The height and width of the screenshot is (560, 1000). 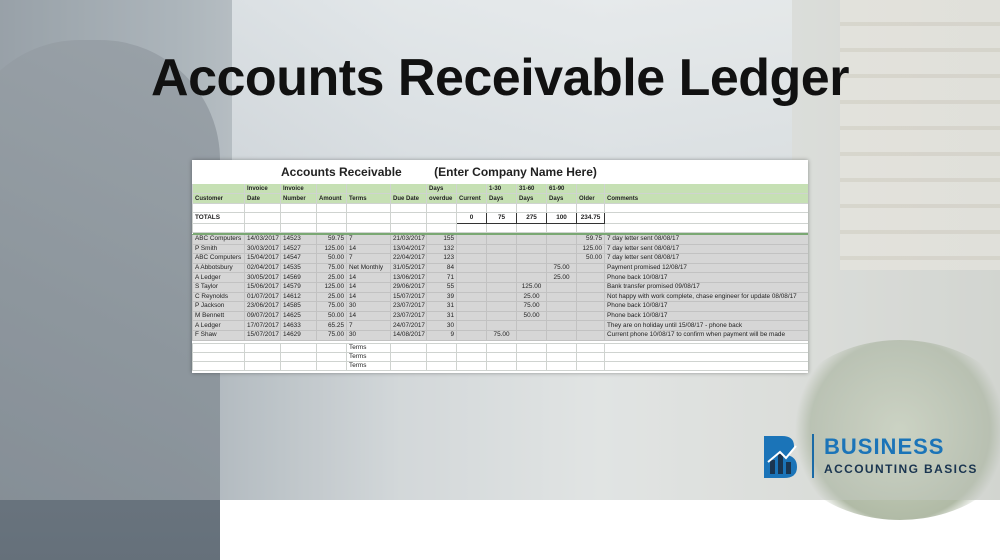 I want to click on total-61-90: 100, so click(x=562, y=218).